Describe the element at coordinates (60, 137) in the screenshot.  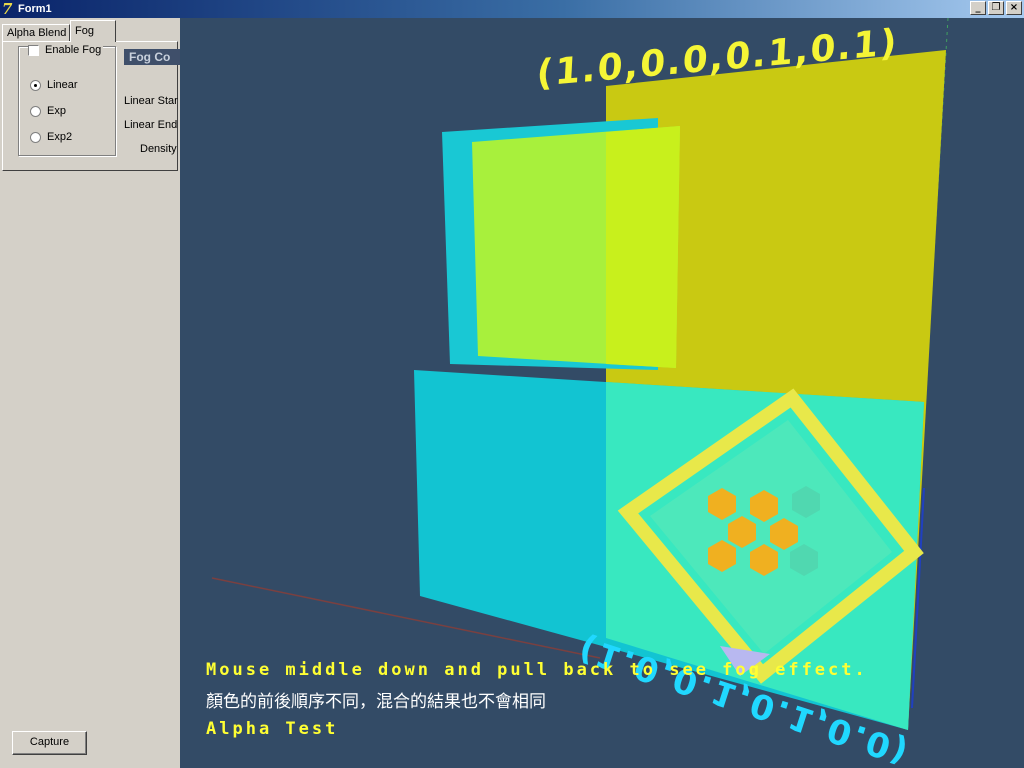
I see `radio-exp2-label: Exp2` at that location.